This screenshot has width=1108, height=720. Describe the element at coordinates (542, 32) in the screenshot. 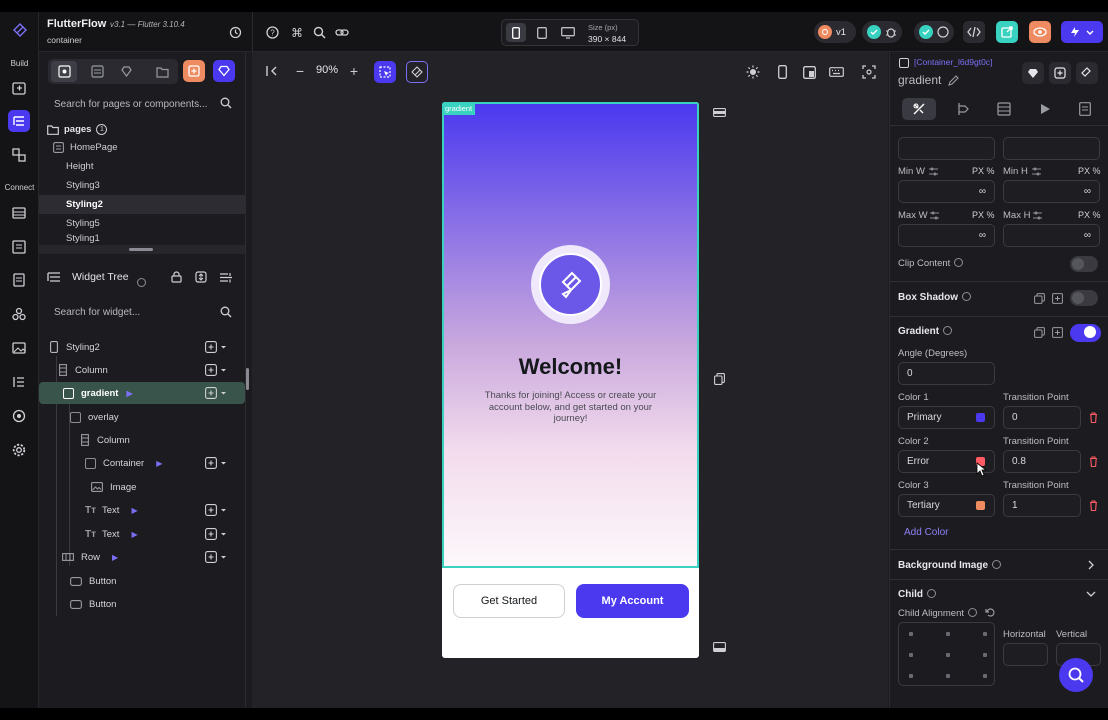

I see `tablet-device-icon` at that location.